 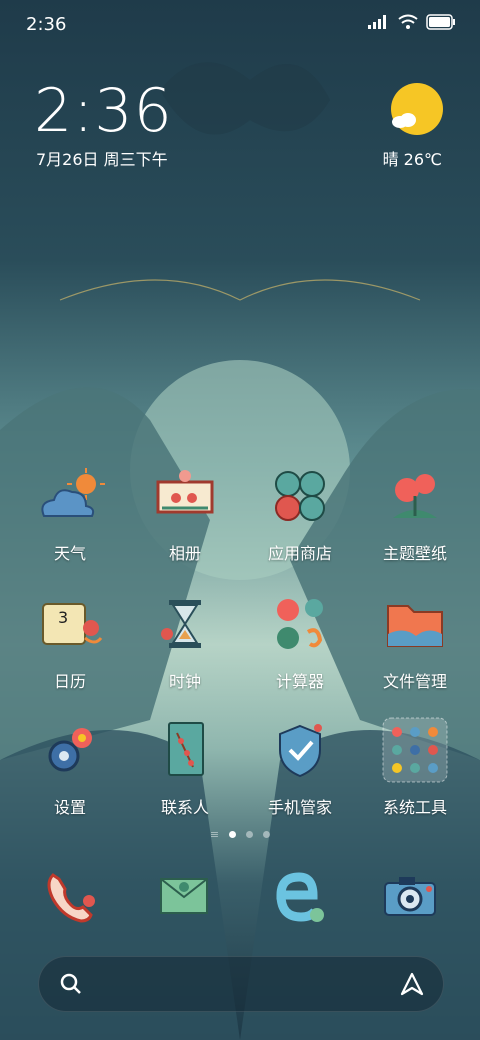 I want to click on status-bar: 2:36, so click(x=240, y=24).